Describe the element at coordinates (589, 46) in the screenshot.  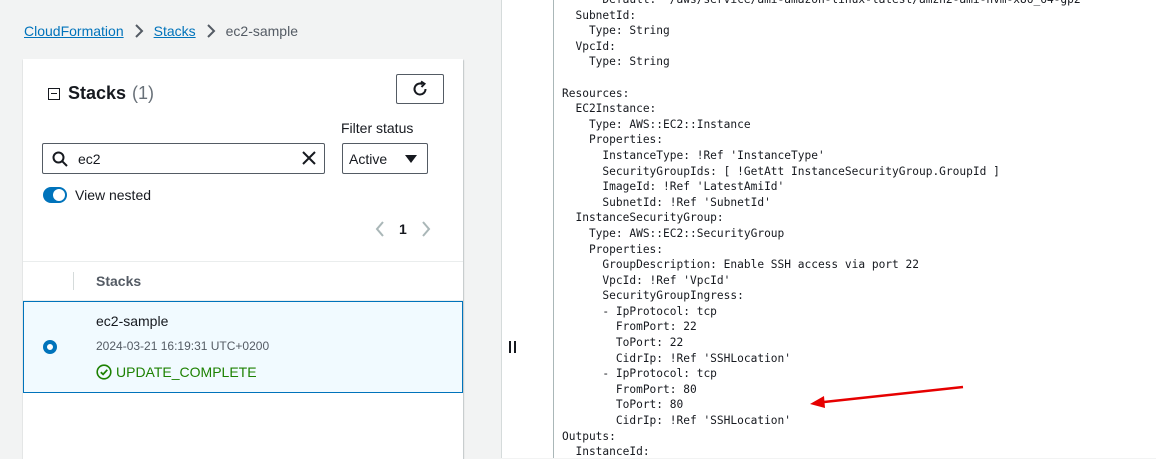
I see `code-line: VpcId:` at that location.